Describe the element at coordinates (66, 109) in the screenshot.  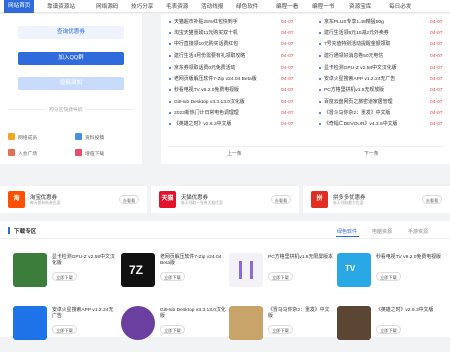
I see `quick-nav-label: 购分区快捷导航` at that location.